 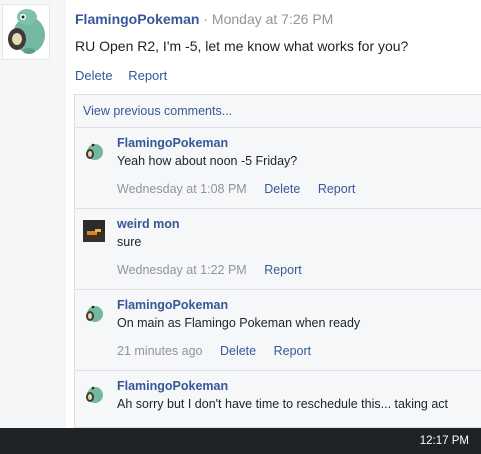 I want to click on comment-text: On main as Flamingo Pokeman when ready, so click(x=239, y=323).